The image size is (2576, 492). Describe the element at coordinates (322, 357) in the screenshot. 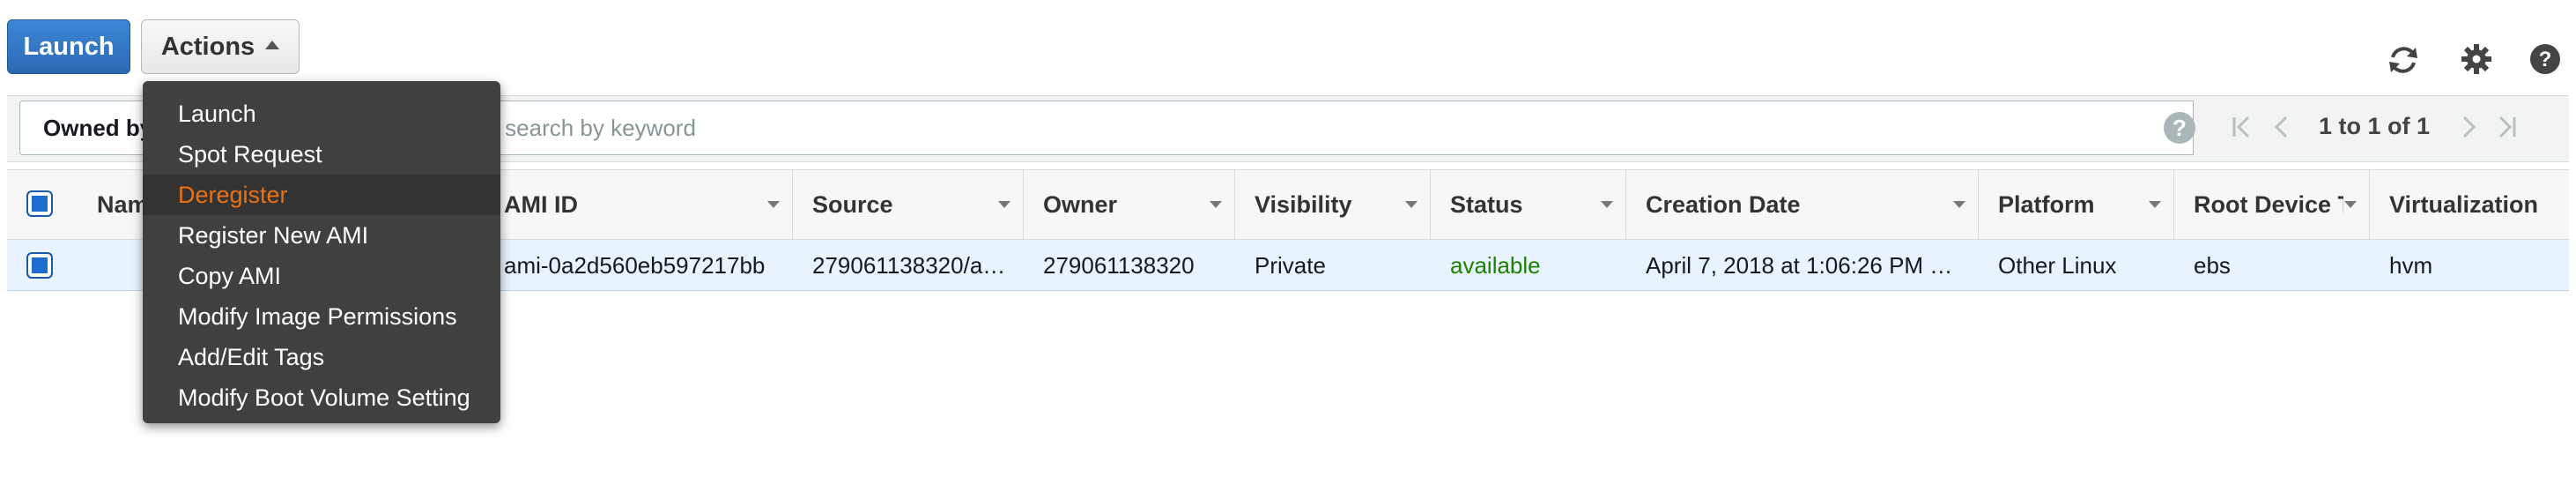

I see `menu-item-add-edit-tags: Add/Edit Tags` at that location.